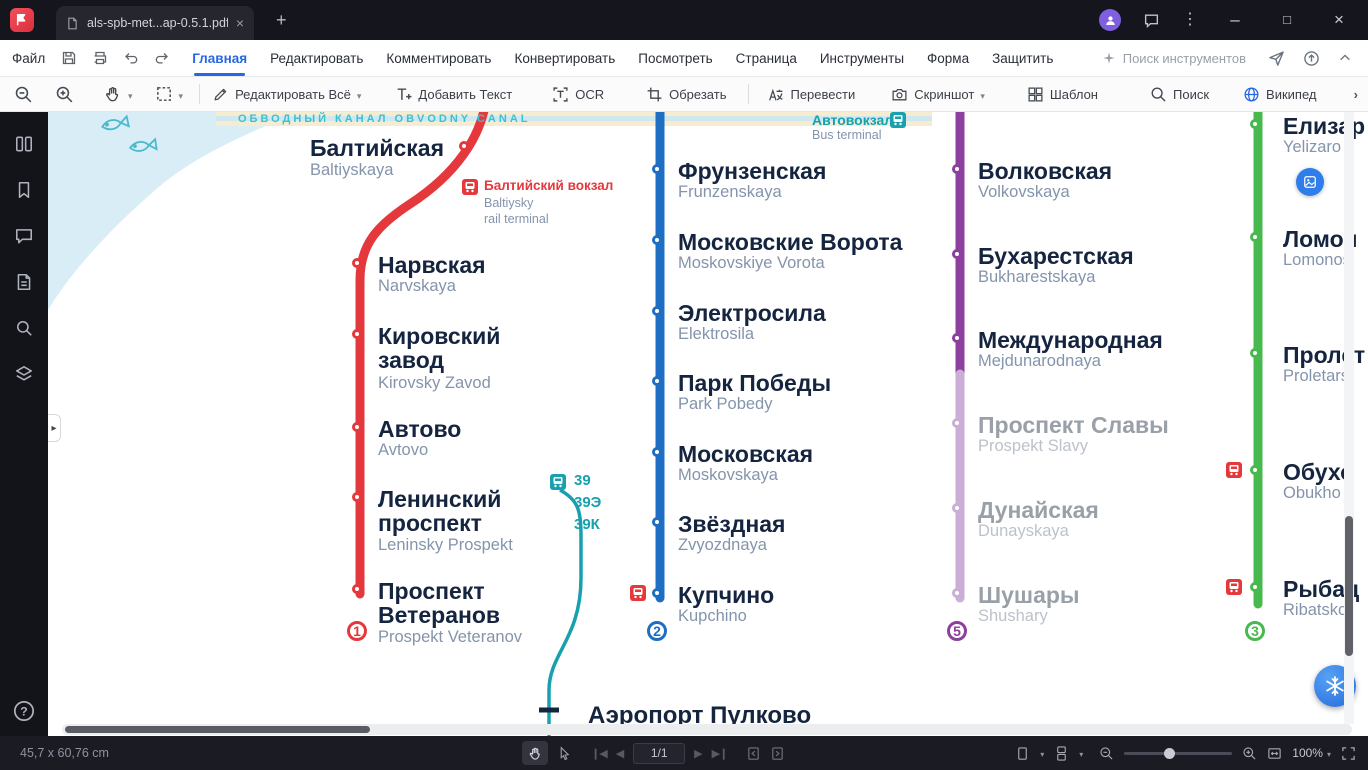  What do you see at coordinates (217, 729) in the screenshot?
I see `horizontal-scrollbar-thumb` at bounding box center [217, 729].